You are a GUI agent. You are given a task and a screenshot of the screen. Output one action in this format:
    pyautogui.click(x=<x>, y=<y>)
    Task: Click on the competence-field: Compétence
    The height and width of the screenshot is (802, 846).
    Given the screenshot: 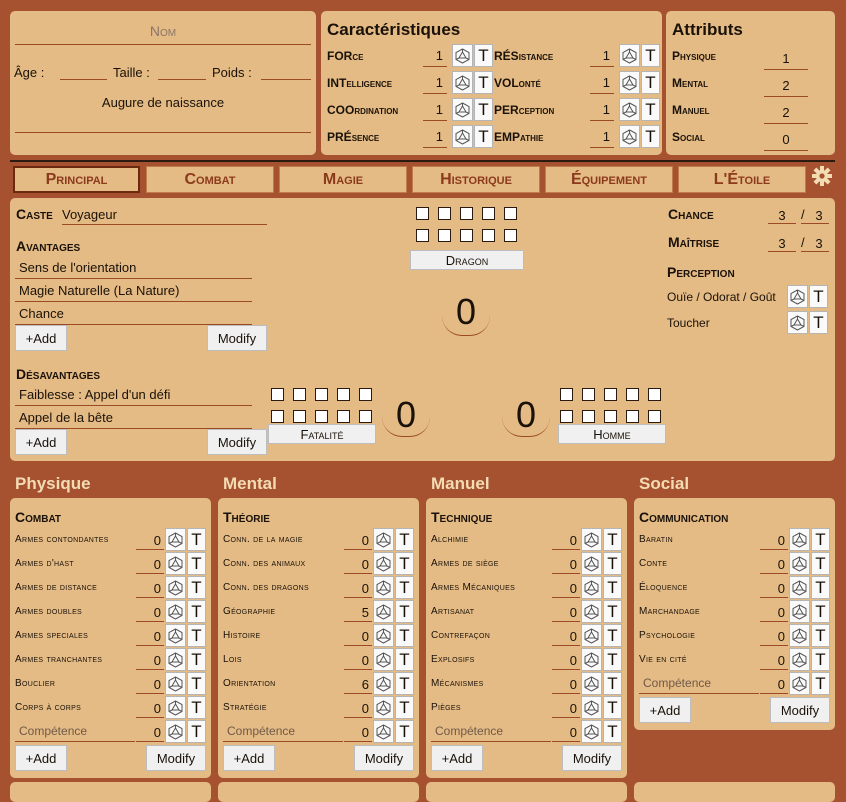 What is the action you would take?
    pyautogui.click(x=75, y=733)
    